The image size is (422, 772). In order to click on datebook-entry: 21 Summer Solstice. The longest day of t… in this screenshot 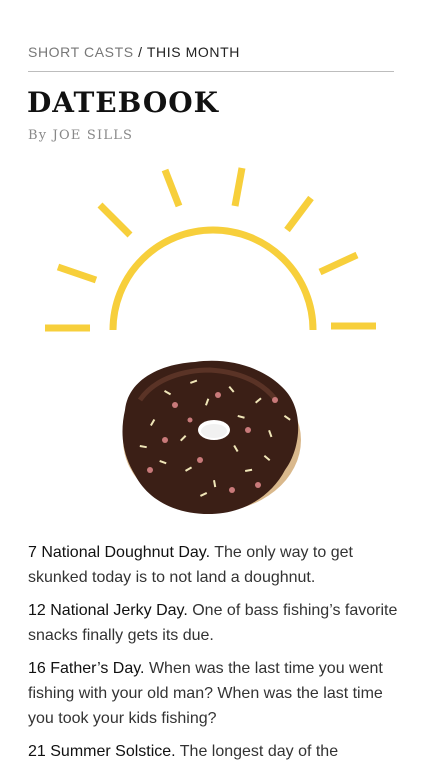, I will do `click(213, 751)`.